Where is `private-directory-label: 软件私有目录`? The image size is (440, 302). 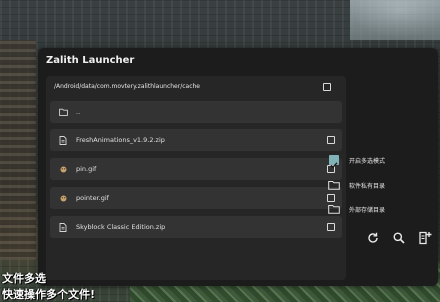 private-directory-label: 软件私有目录 is located at coordinates (367, 186).